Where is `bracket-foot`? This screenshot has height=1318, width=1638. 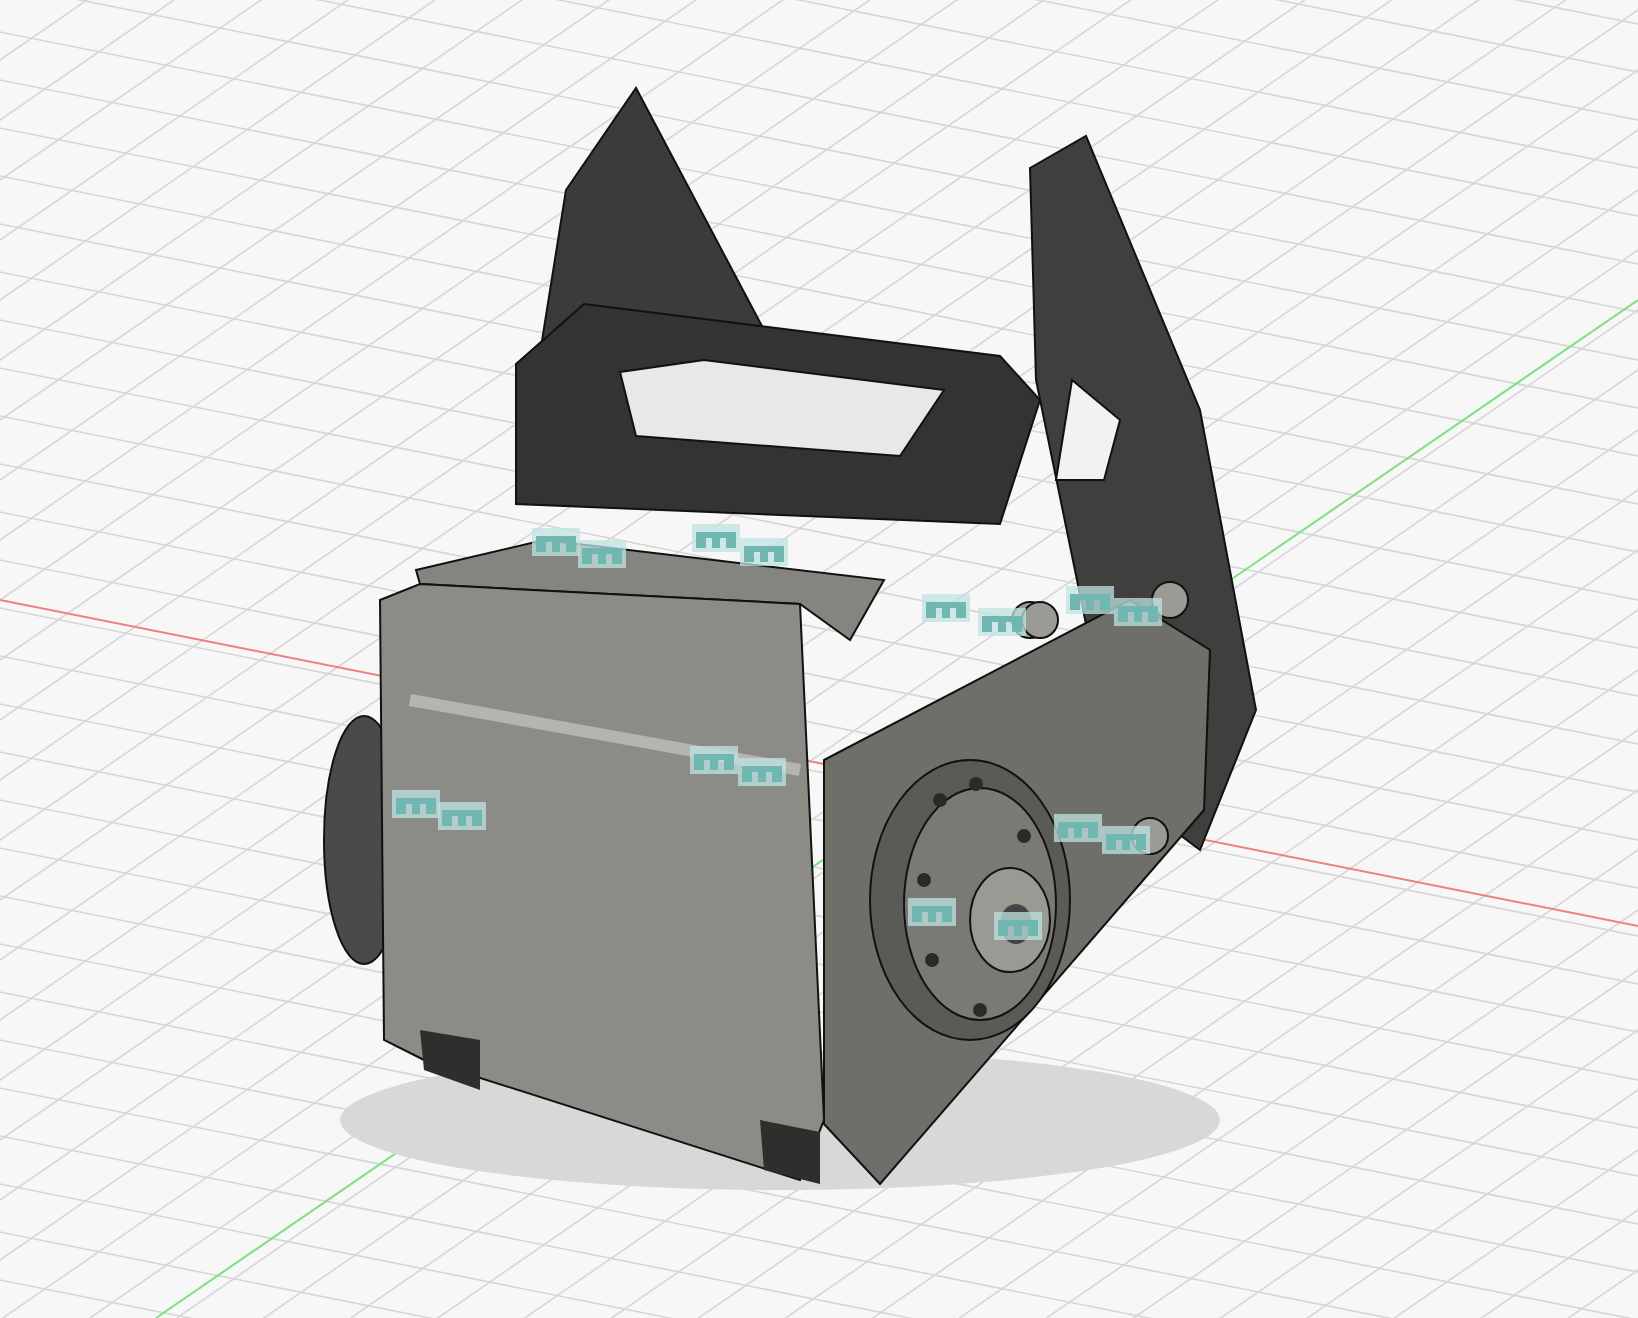
bracket-foot is located at coordinates (450, 1060).